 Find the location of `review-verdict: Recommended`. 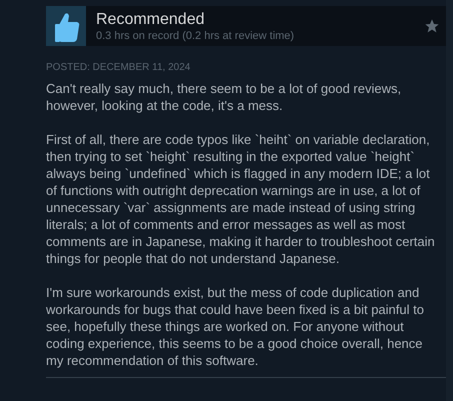

review-verdict: Recommended is located at coordinates (151, 19).